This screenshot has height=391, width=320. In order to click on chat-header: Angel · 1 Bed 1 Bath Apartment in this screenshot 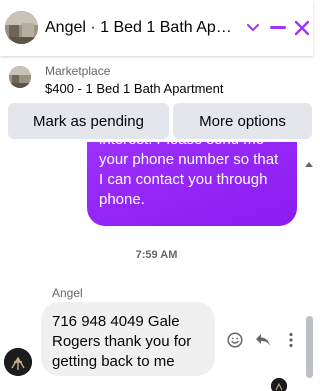, I will do `click(156, 28)`.